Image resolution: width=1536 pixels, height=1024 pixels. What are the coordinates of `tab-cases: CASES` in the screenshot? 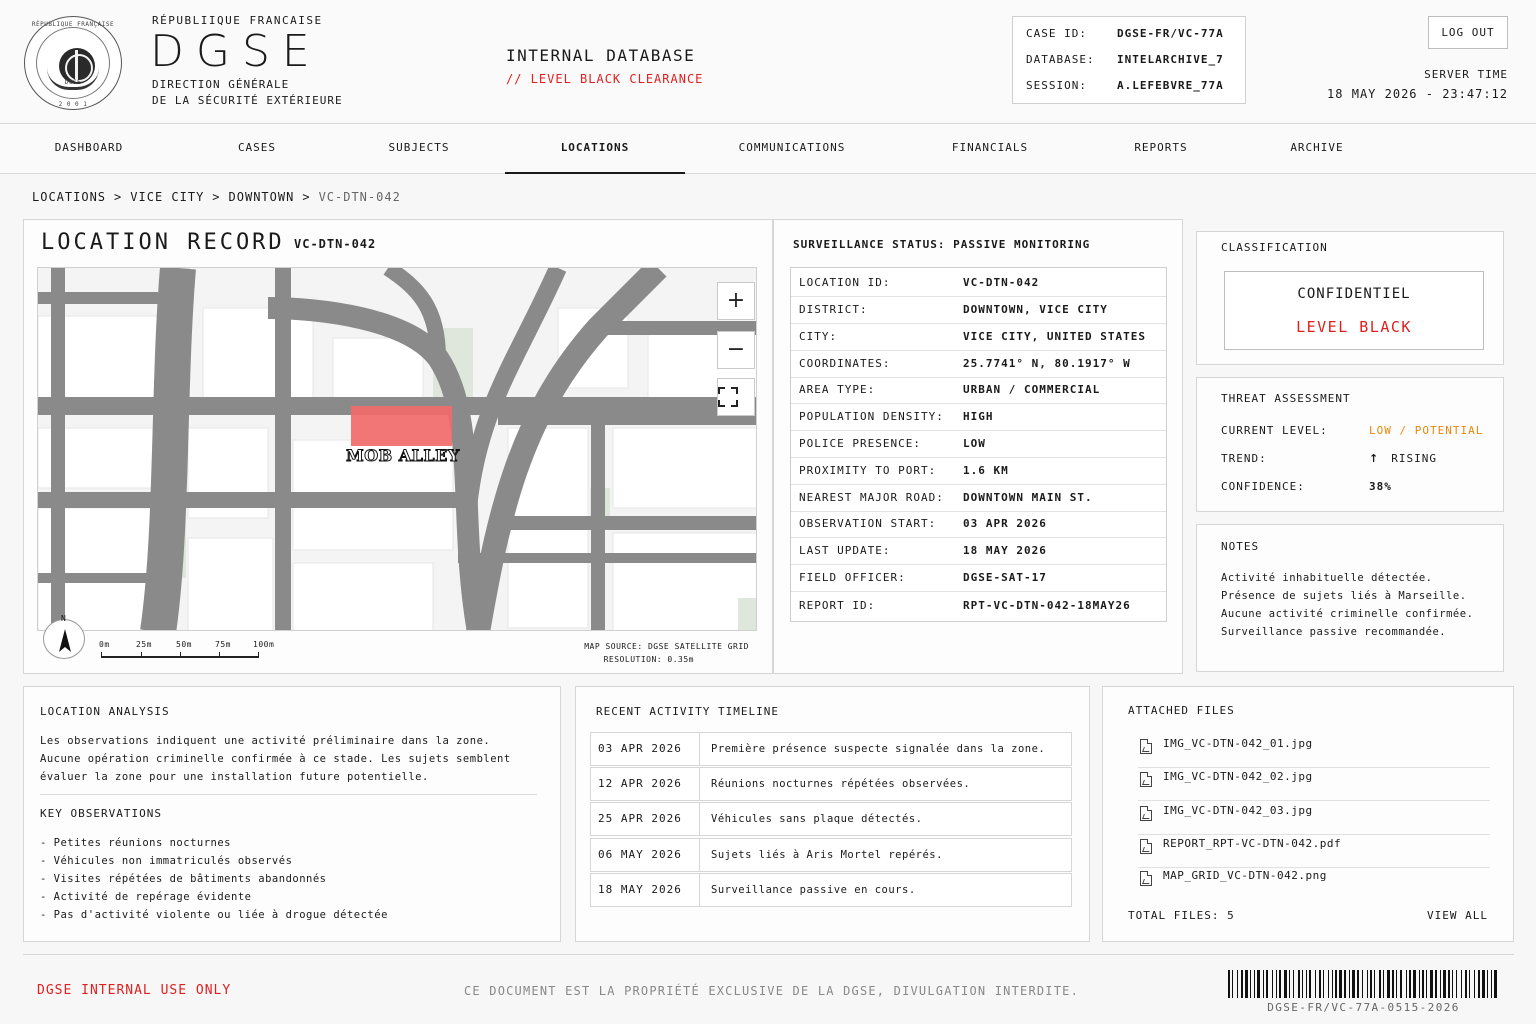 It's located at (257, 149).